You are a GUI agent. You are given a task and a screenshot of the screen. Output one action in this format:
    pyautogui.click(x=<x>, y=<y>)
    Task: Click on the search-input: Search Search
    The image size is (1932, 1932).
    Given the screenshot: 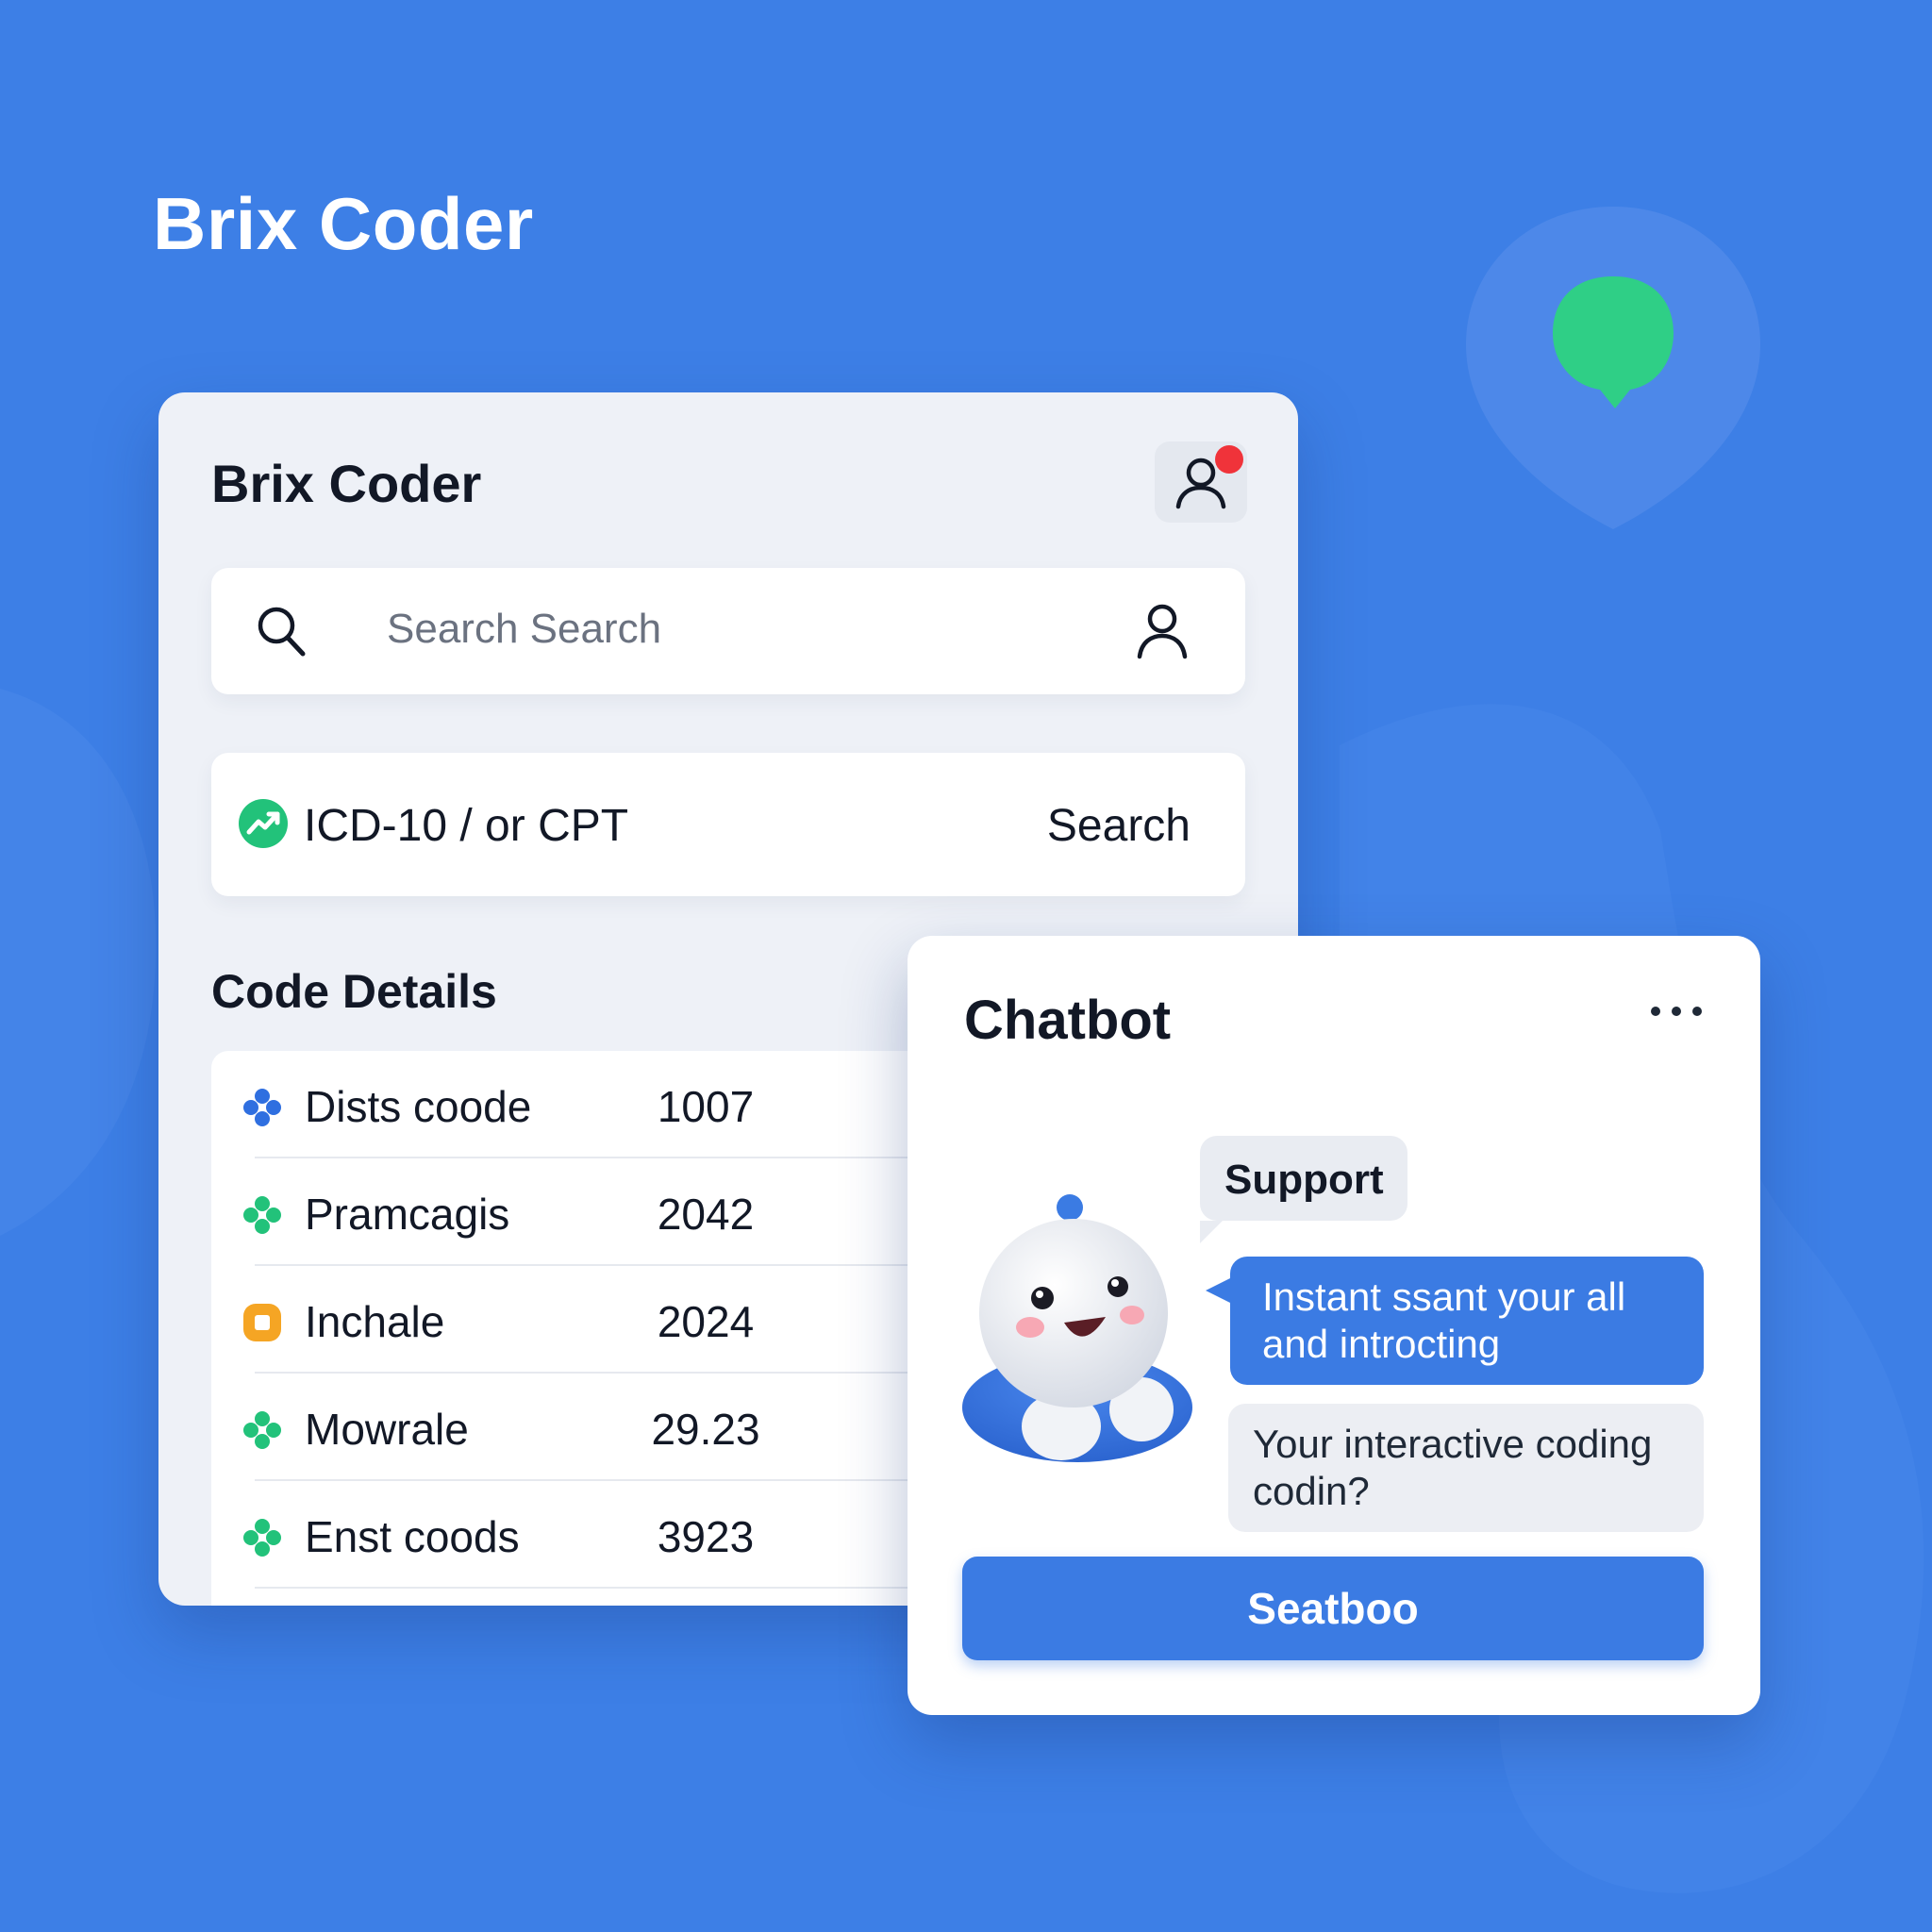 What is the action you would take?
    pyautogui.click(x=728, y=631)
    